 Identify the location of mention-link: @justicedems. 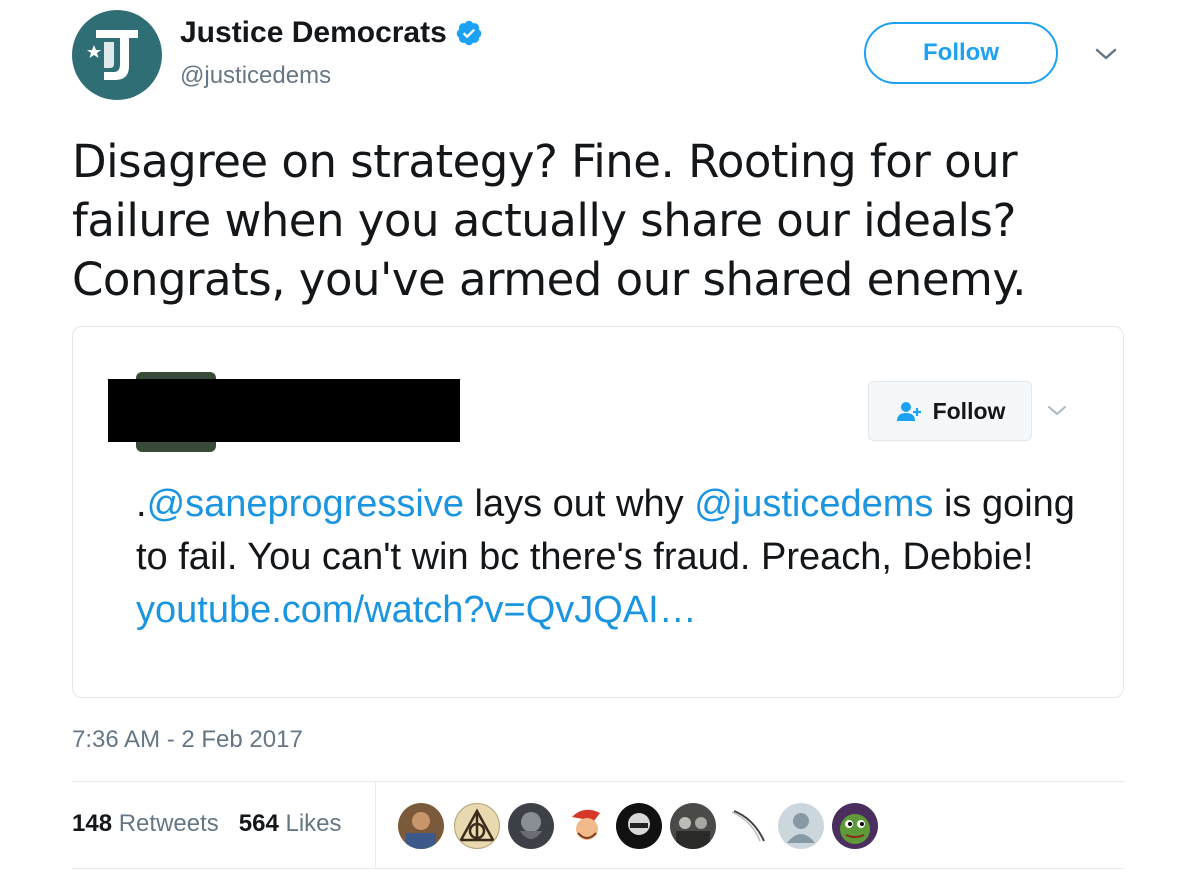
(813, 504).